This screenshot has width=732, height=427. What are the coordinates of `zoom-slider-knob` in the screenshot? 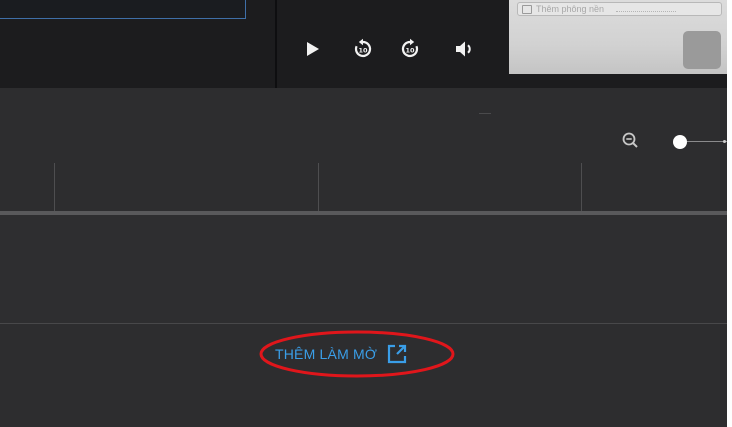 It's located at (680, 142).